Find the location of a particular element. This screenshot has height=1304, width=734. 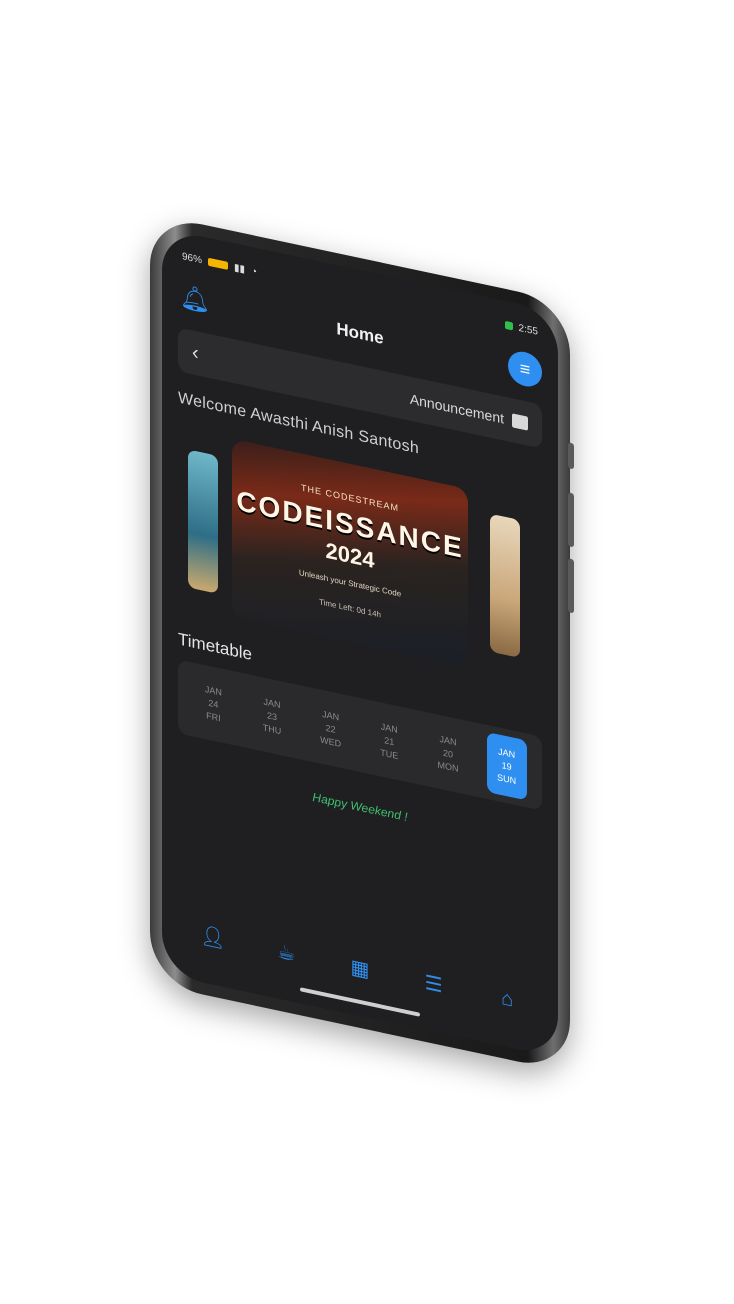

date-weekday: WED is located at coordinates (331, 741).